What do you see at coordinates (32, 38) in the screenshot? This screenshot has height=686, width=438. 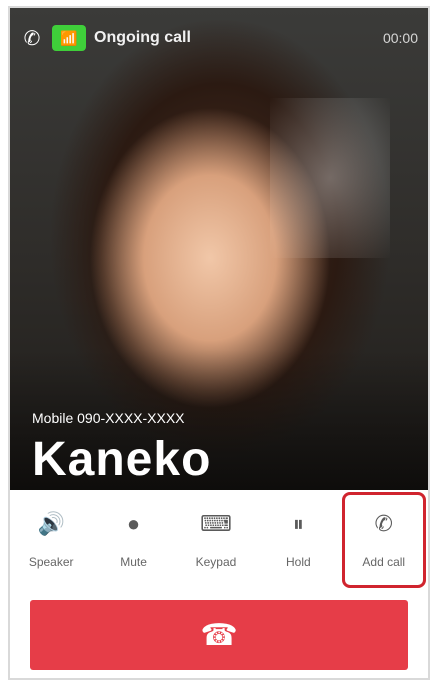 I see `call-icon: ✆` at bounding box center [32, 38].